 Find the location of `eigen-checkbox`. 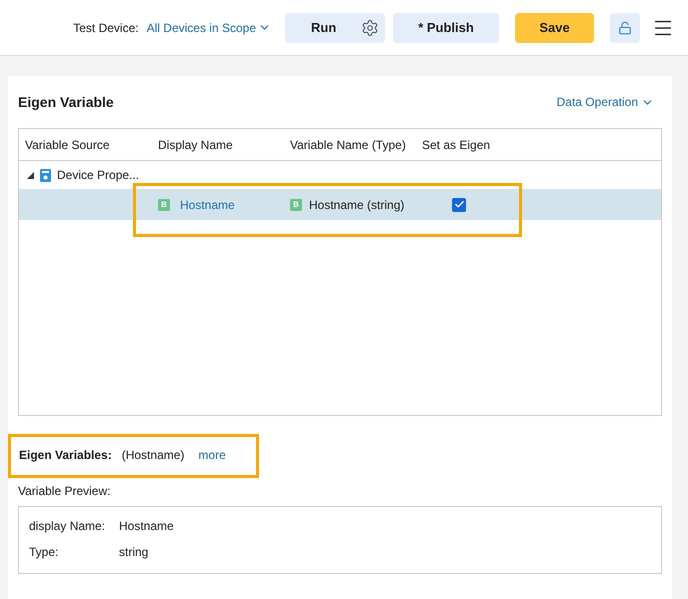

eigen-checkbox is located at coordinates (459, 205).